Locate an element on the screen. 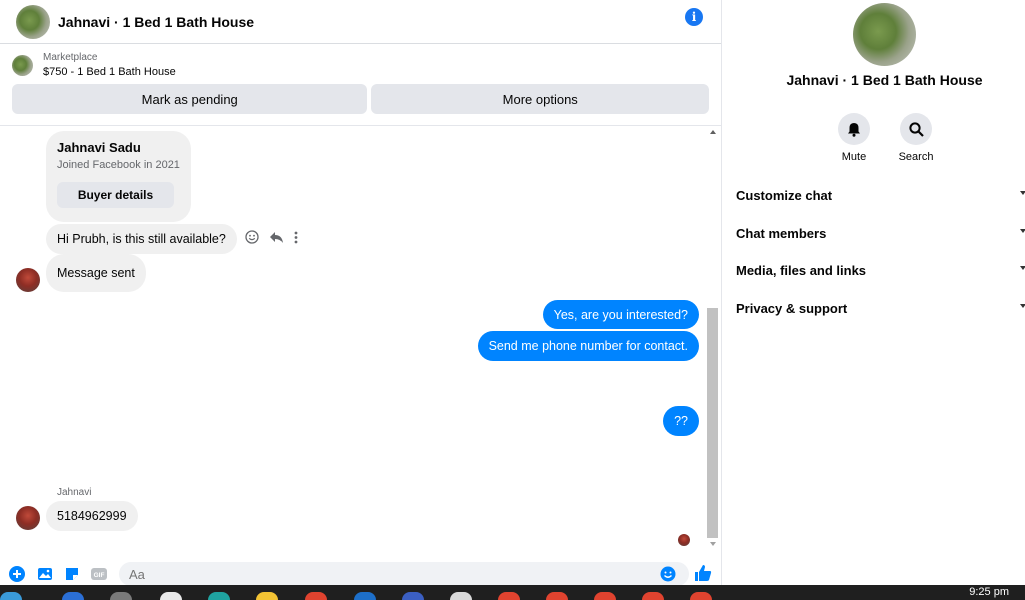 Image resolution: width=1025 pixels, height=600 pixels. message-actions is located at coordinates (271, 237).